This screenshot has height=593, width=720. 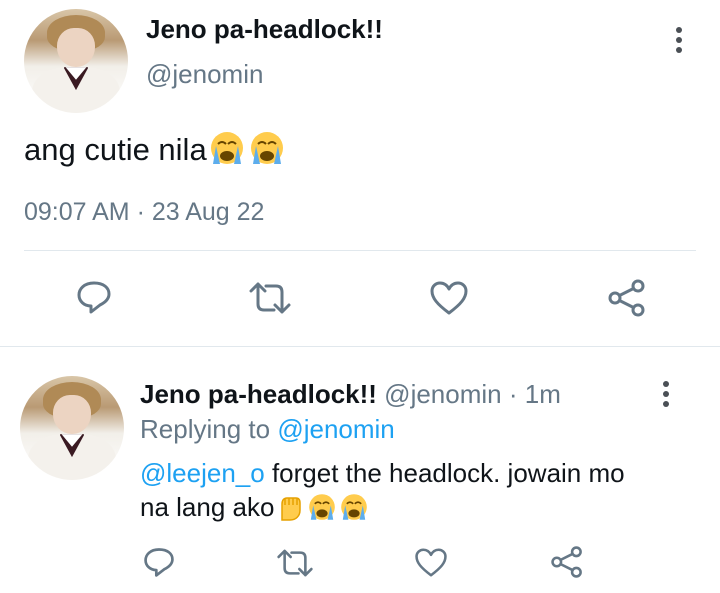 I want to click on mention-link: @leejen_o, so click(x=202, y=473).